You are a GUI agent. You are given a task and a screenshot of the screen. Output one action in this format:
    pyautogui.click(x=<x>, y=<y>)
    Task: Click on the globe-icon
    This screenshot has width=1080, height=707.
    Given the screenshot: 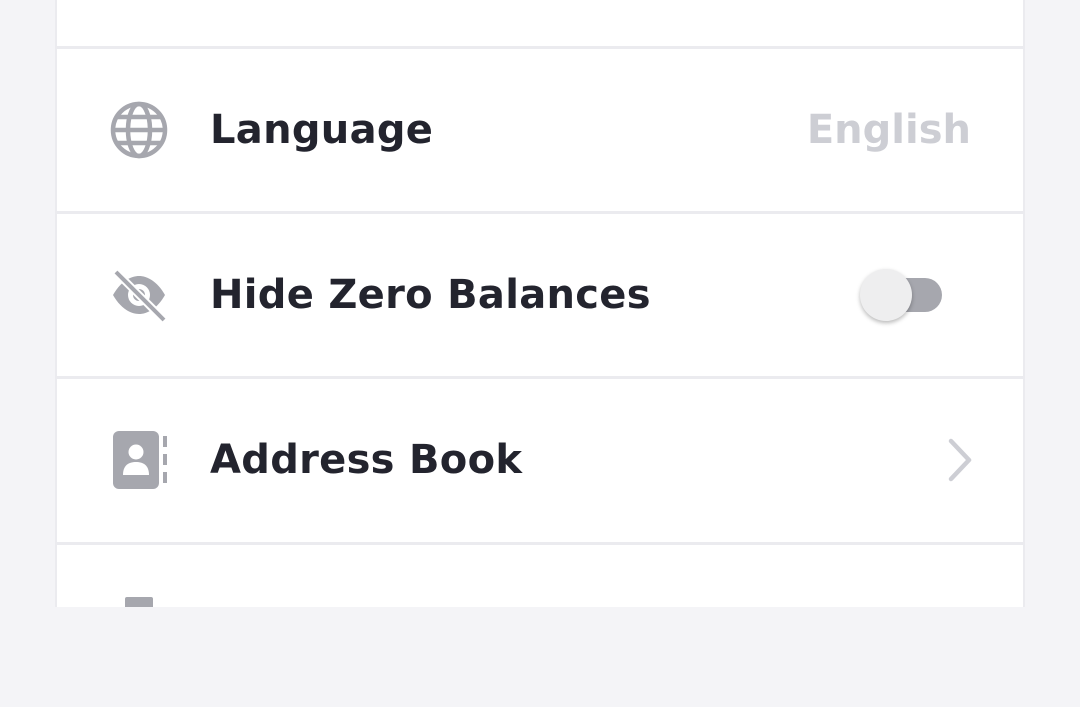 What is the action you would take?
    pyautogui.click(x=139, y=130)
    